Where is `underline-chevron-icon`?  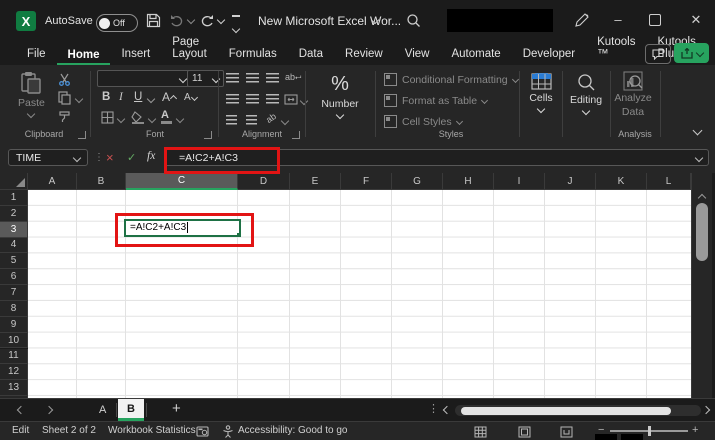 underline-chevron-icon is located at coordinates (151, 99).